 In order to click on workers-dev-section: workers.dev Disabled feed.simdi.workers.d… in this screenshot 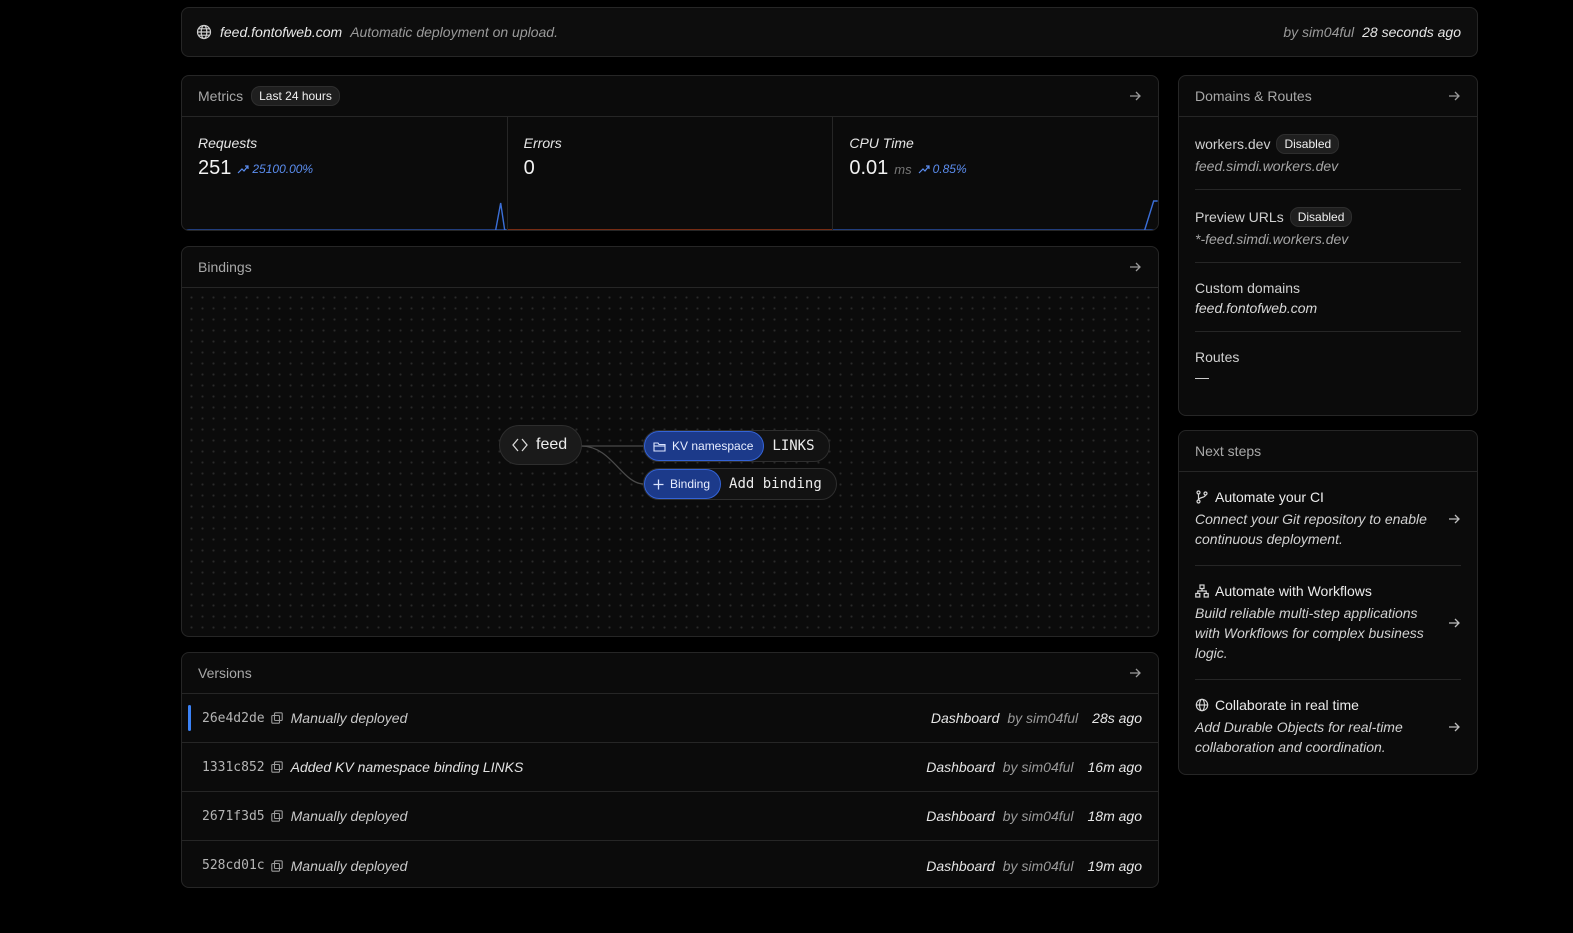, I will do `click(1328, 153)`.